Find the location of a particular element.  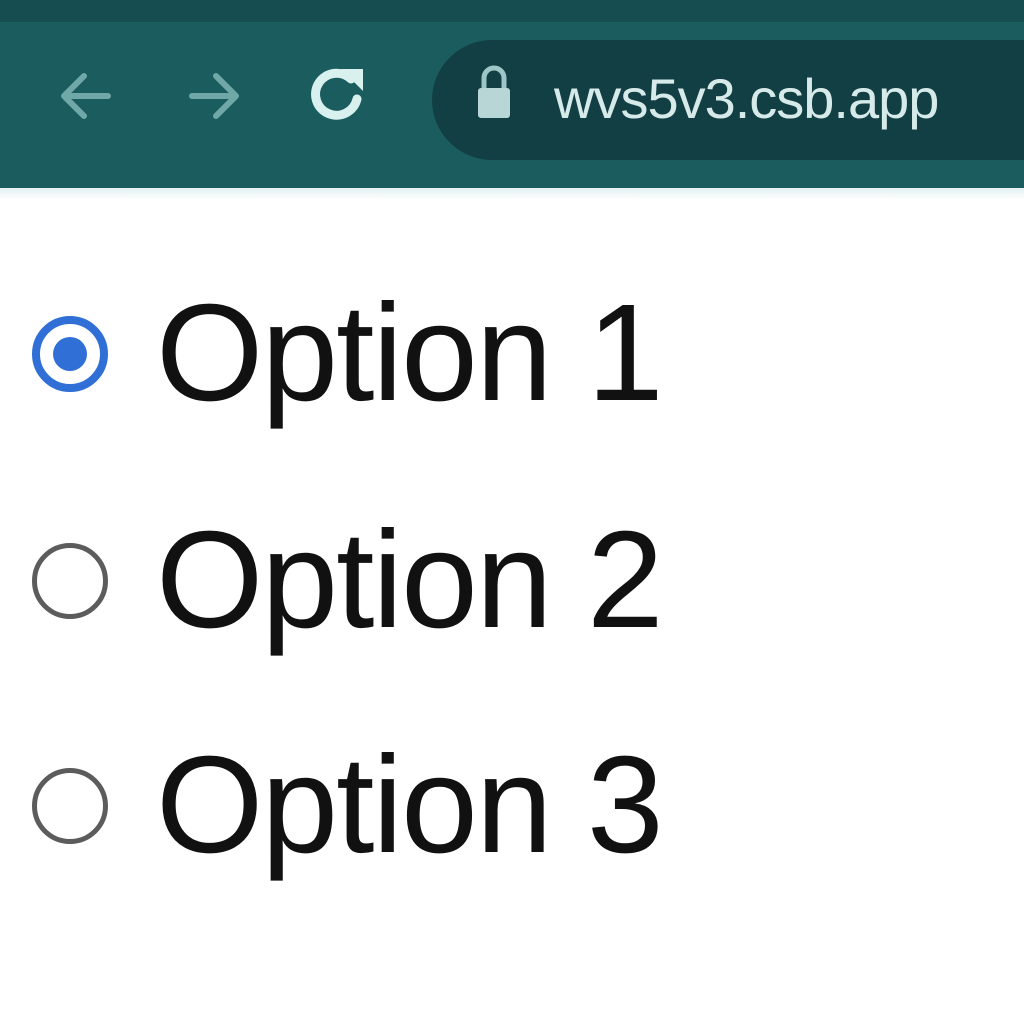

radio-label-3: Option 3 is located at coordinates (410, 805).